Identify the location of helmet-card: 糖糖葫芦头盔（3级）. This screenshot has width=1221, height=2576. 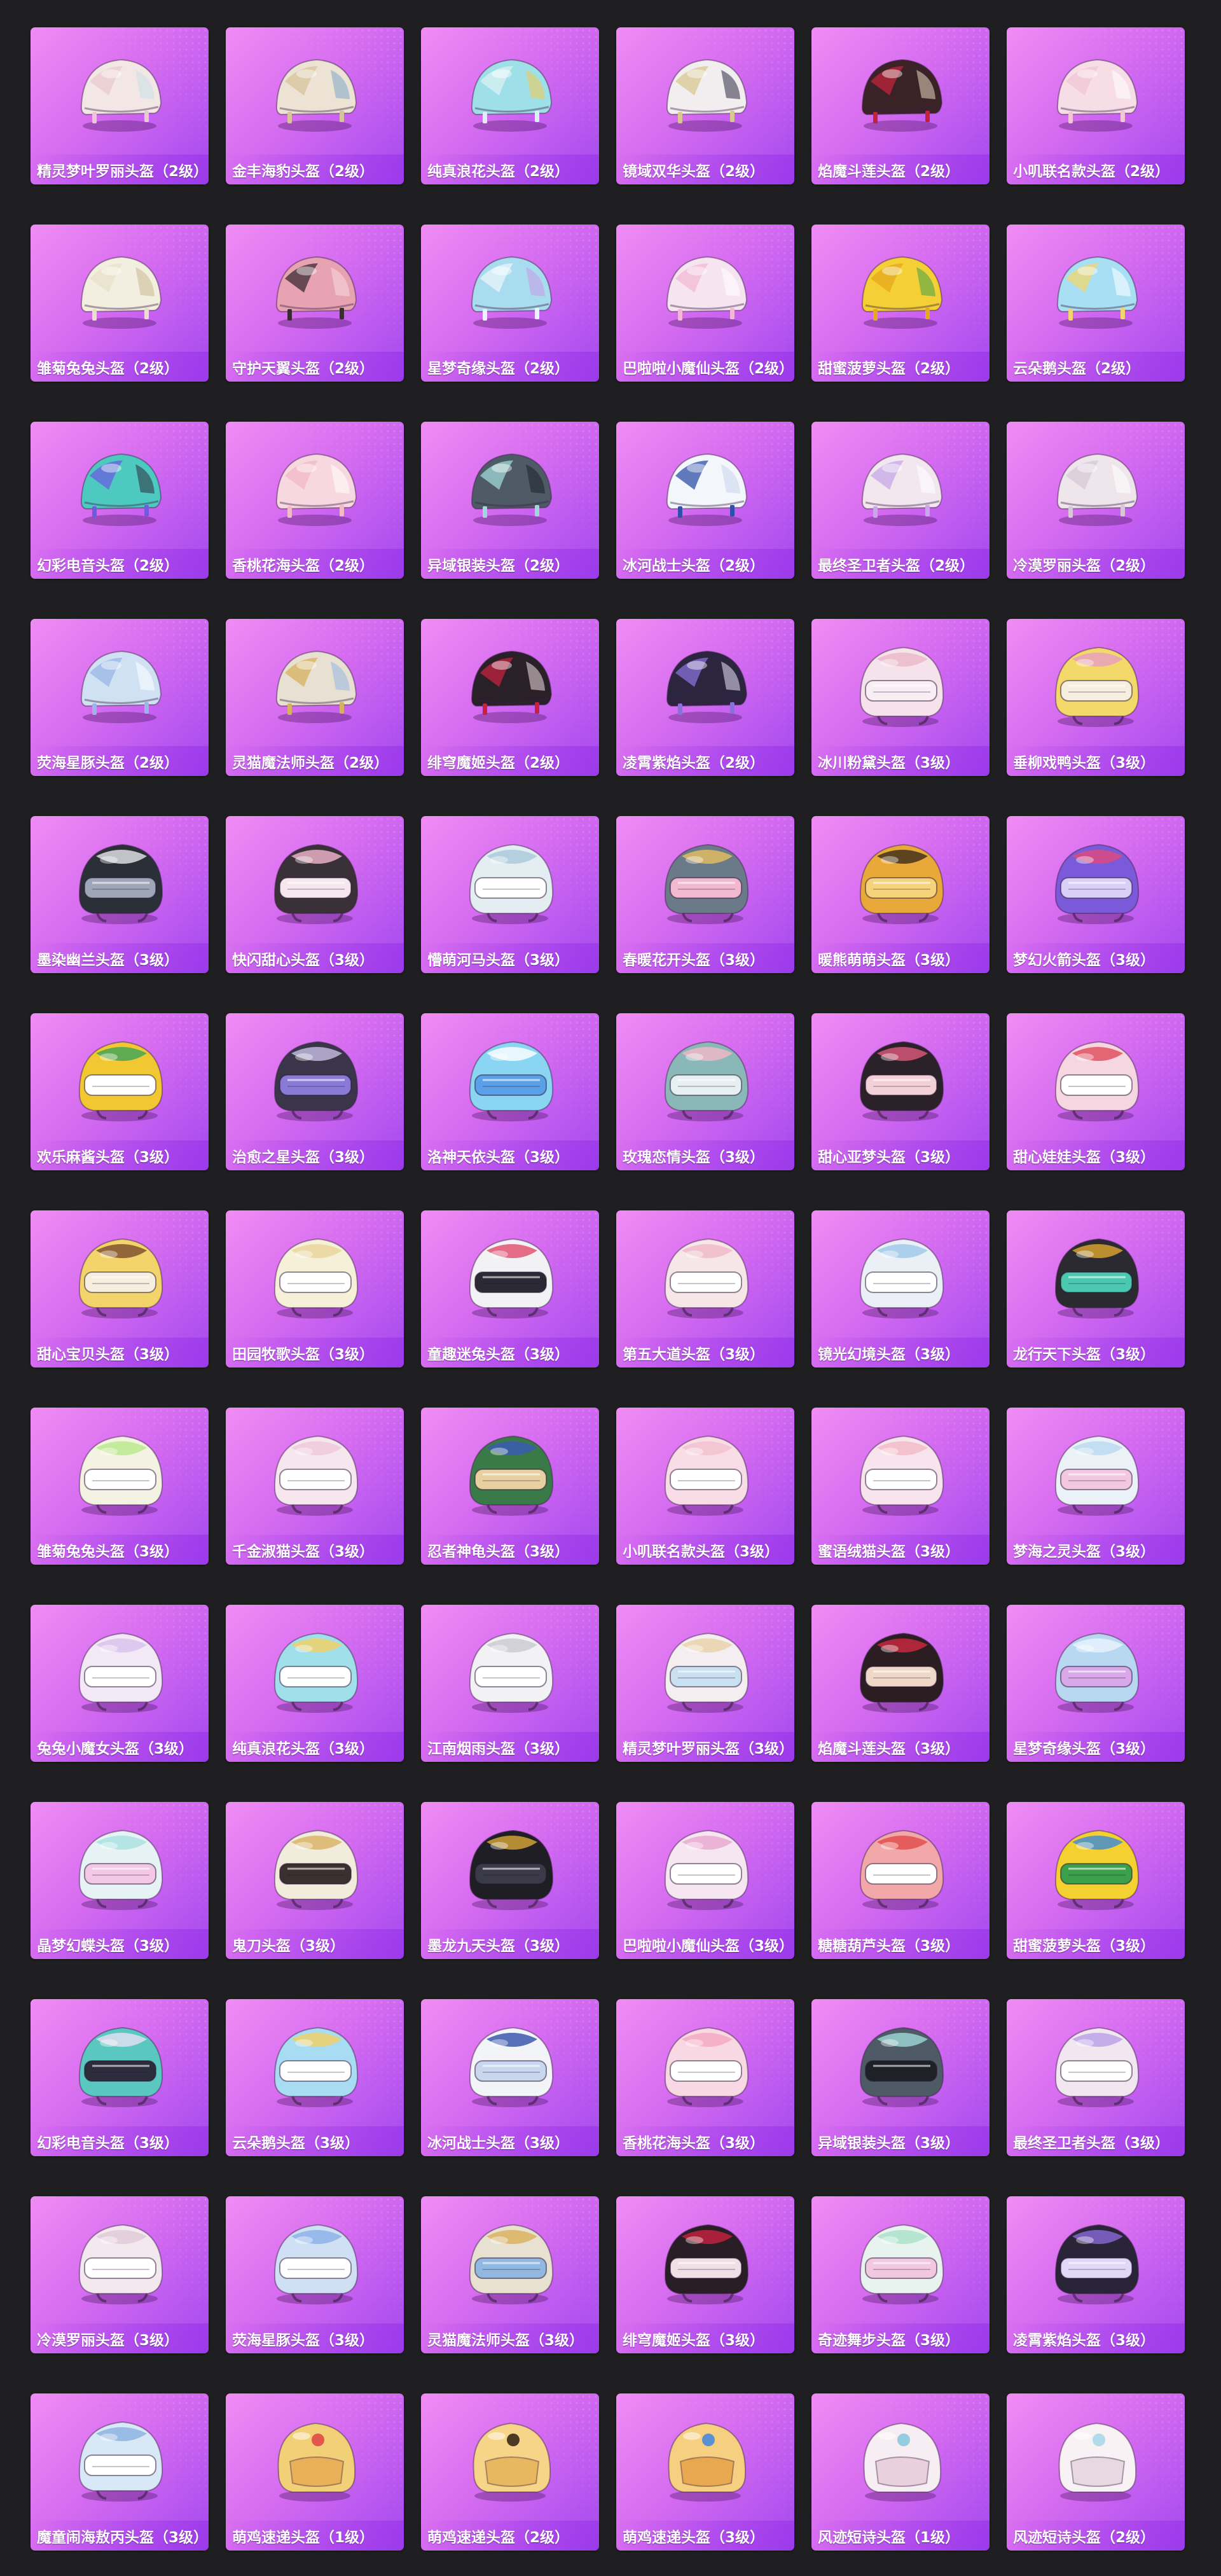
(900, 1880).